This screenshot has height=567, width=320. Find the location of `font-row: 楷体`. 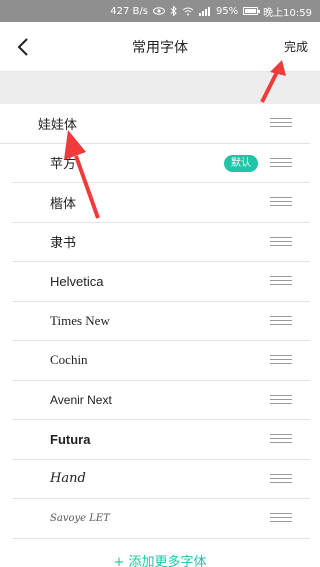

font-row: 楷体 is located at coordinates (161, 203).